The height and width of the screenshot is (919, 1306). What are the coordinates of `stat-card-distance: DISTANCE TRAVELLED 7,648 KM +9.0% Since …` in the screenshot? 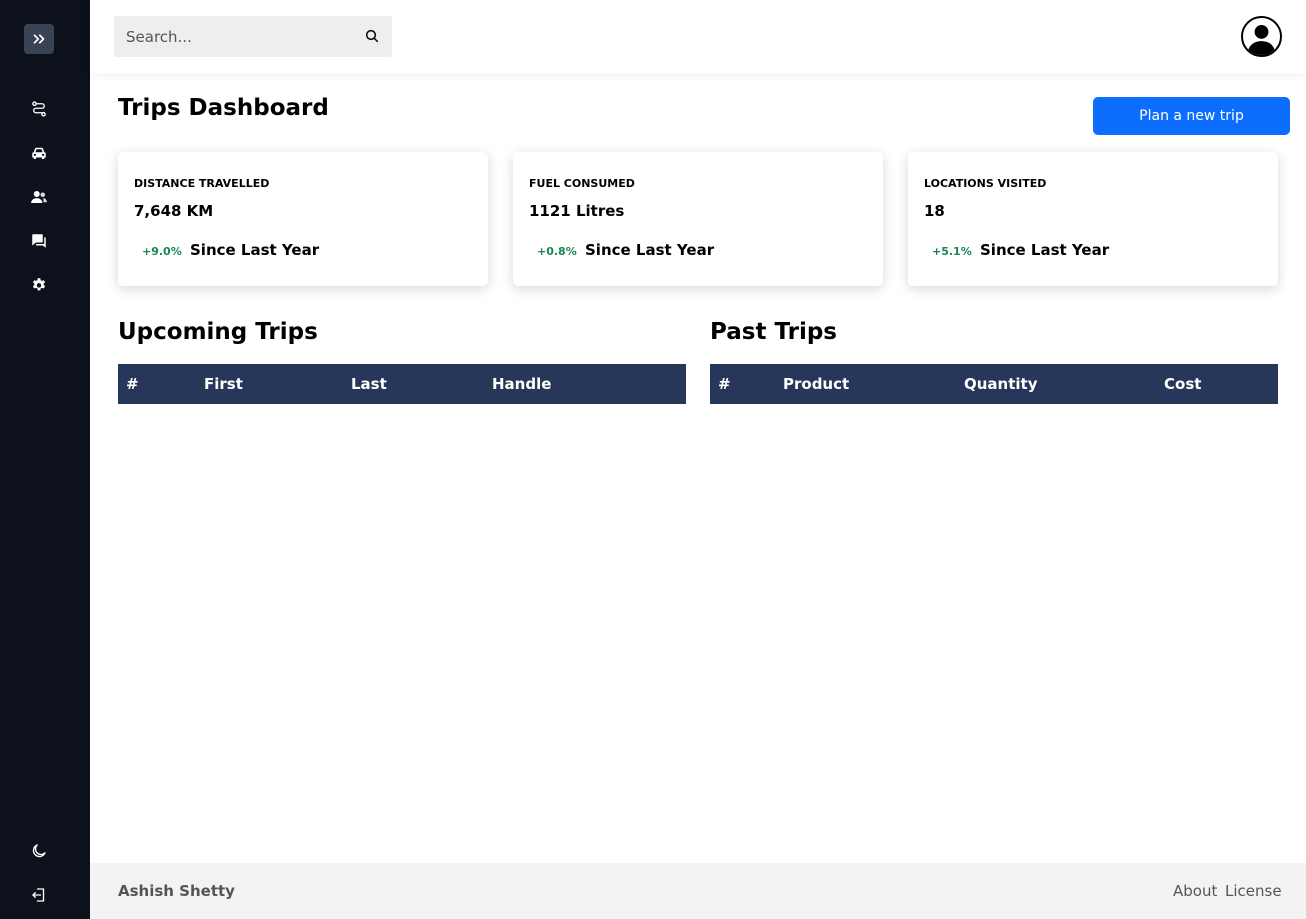 It's located at (303, 219).